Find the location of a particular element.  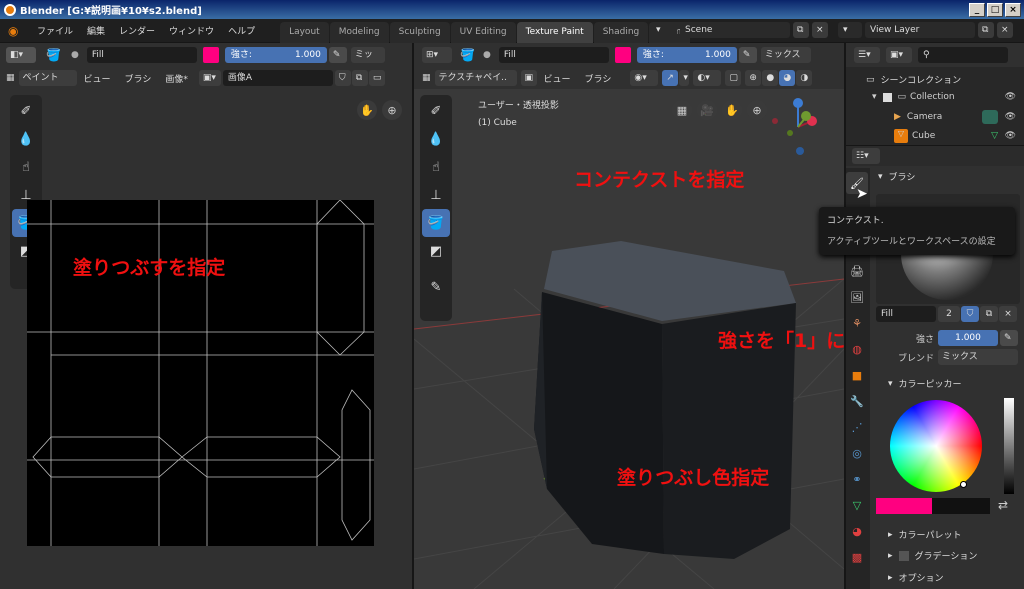

gradient-header: ▸ グラデーション is located at coordinates (932, 555).